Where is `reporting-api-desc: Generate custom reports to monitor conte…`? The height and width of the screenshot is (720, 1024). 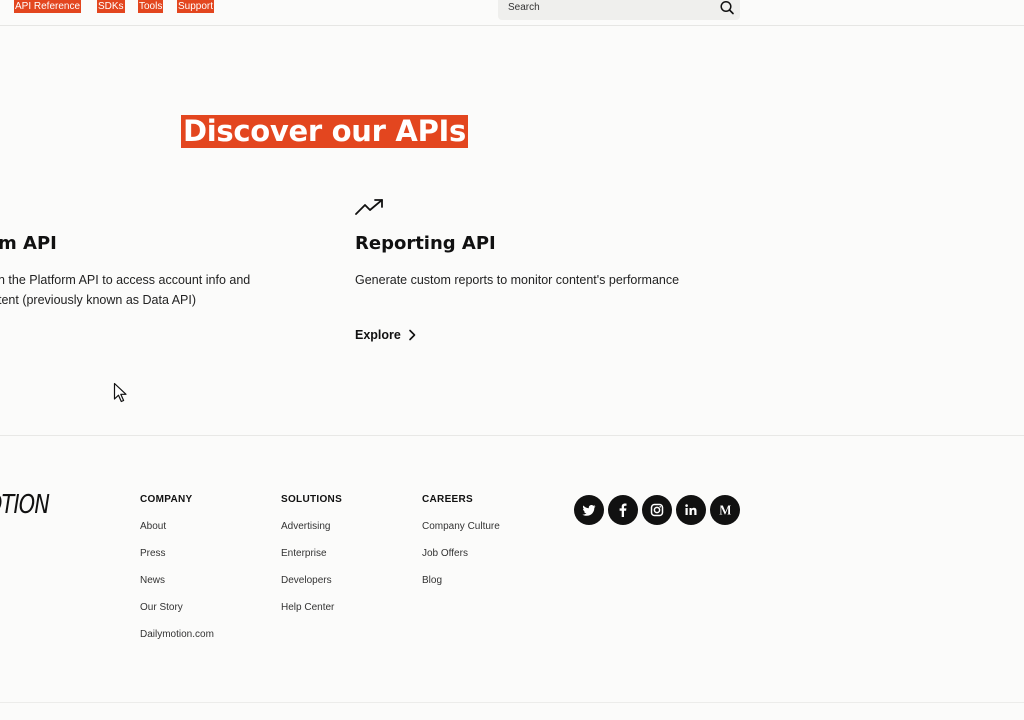 reporting-api-desc: Generate custom reports to monitor conte… is located at coordinates (517, 280).